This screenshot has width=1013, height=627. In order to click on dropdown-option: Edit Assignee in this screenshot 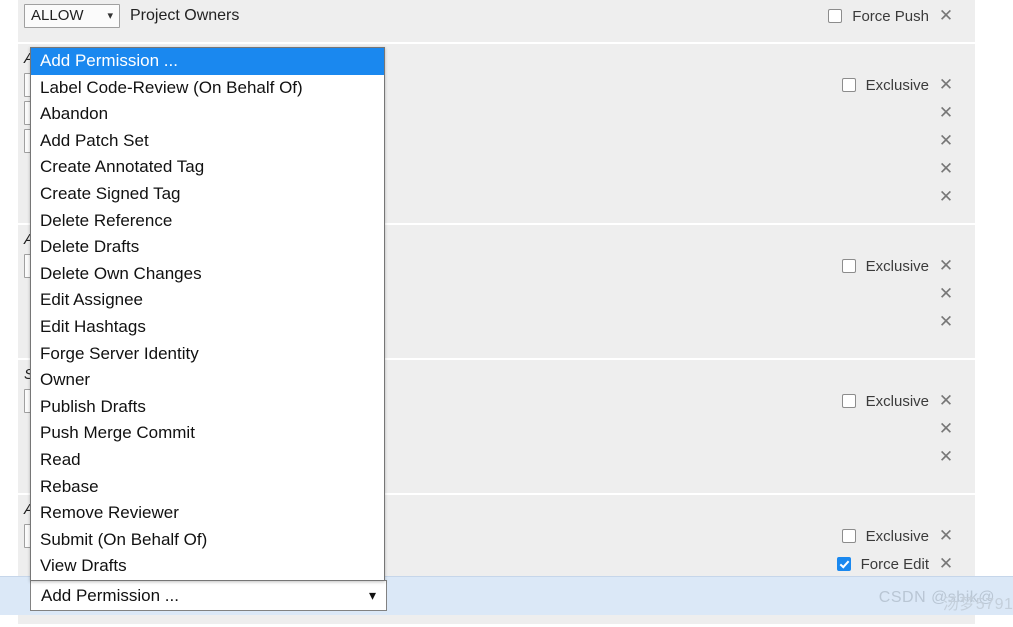, I will do `click(207, 300)`.